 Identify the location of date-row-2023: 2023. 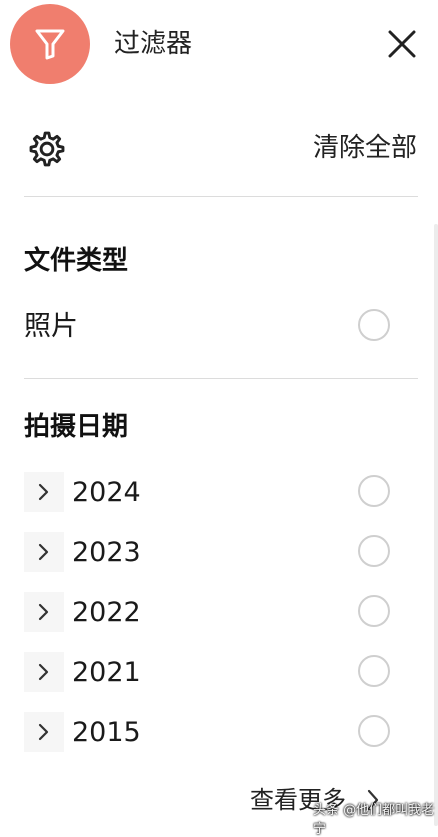
(221, 553).